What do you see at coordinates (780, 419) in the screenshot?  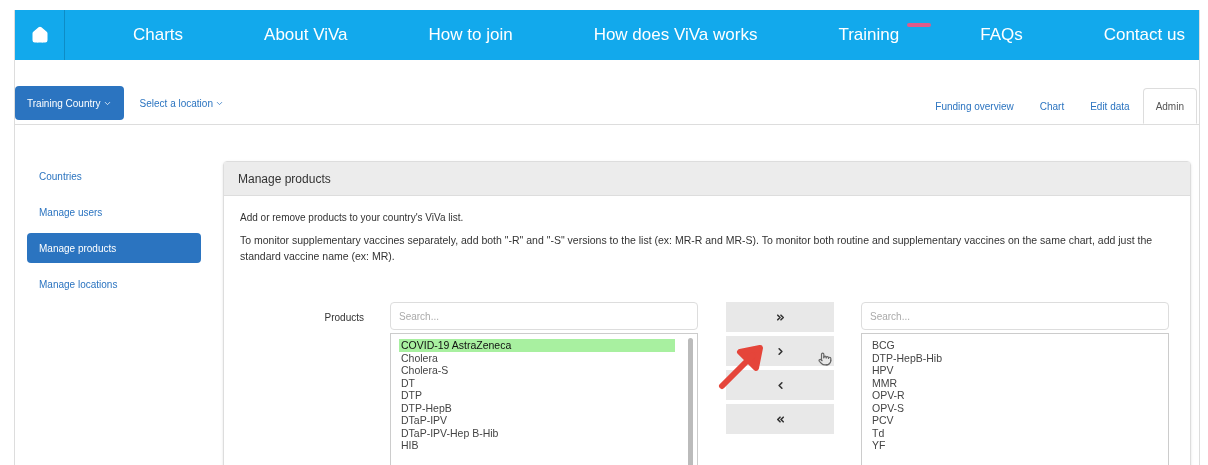 I see `double-left-chevron-icon` at bounding box center [780, 419].